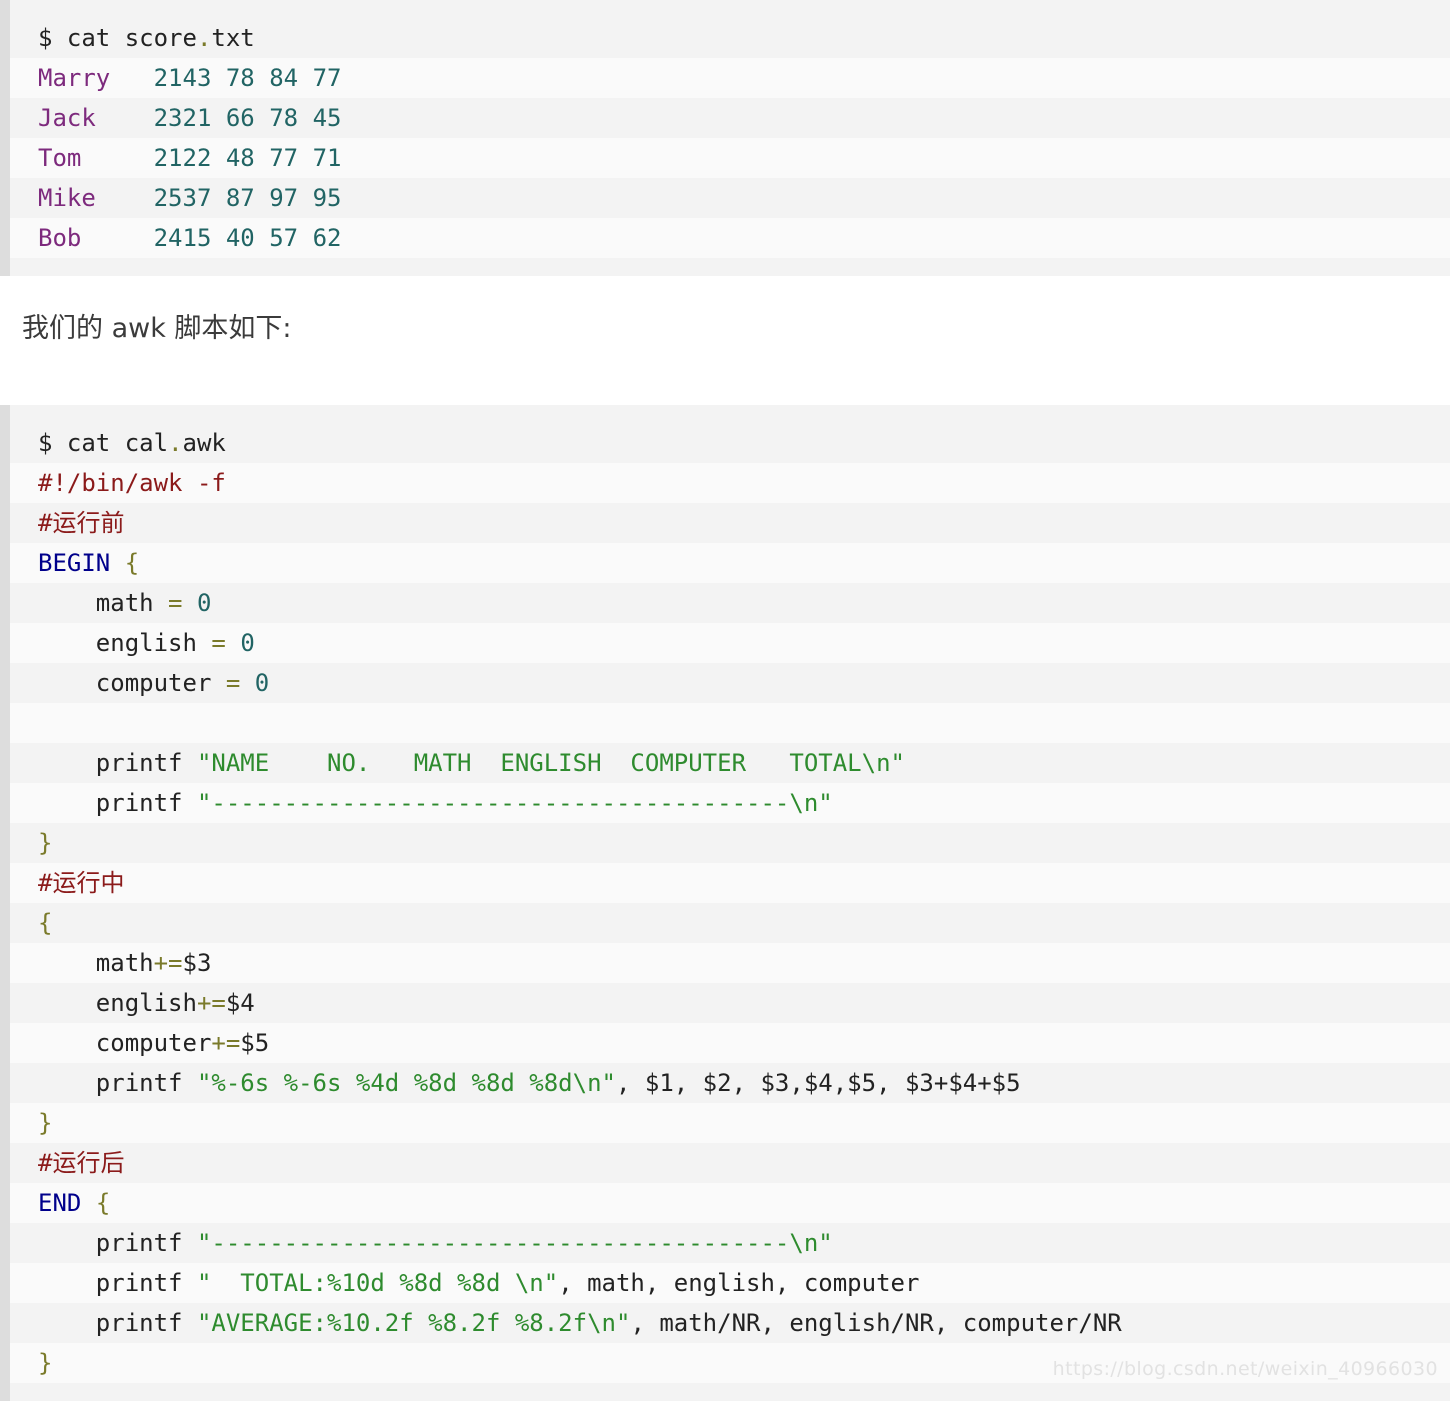 The image size is (1450, 1401). I want to click on main-block-close: }, so click(730, 1123).